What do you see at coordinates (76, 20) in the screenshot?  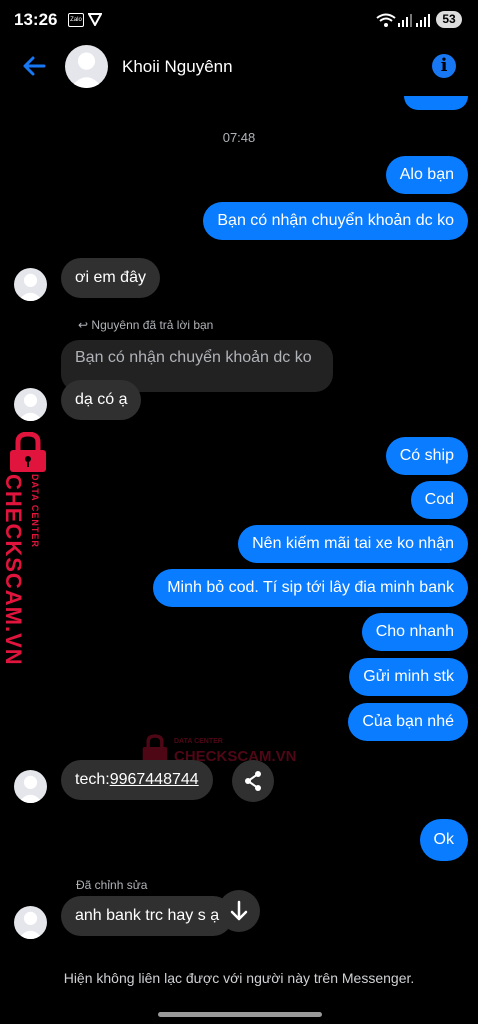 I see `zalo-notification-icon: Zalo` at bounding box center [76, 20].